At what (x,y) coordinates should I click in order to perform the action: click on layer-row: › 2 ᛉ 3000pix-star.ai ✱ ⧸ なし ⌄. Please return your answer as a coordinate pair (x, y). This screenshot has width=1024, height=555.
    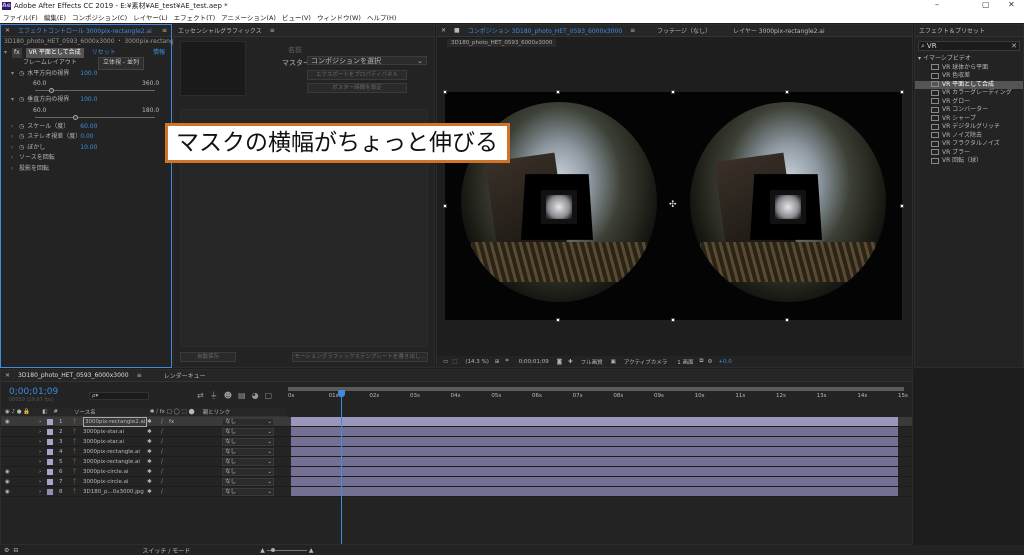
    Looking at the image, I should click on (456, 432).